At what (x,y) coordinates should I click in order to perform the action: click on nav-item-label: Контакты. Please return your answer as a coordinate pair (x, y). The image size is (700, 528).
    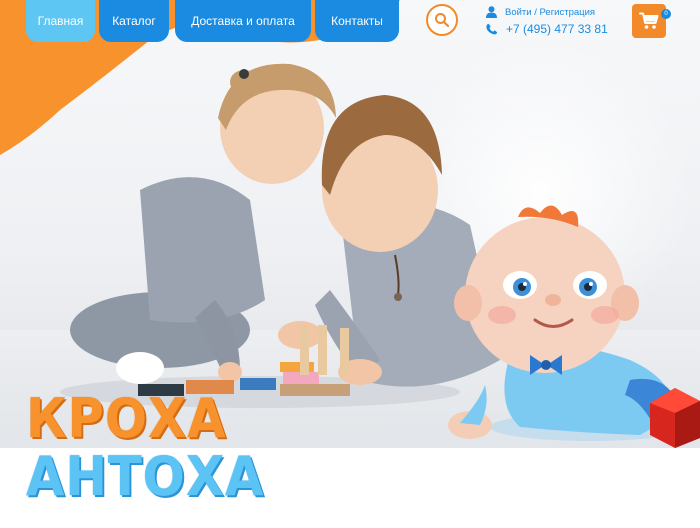
    Looking at the image, I should click on (357, 21).